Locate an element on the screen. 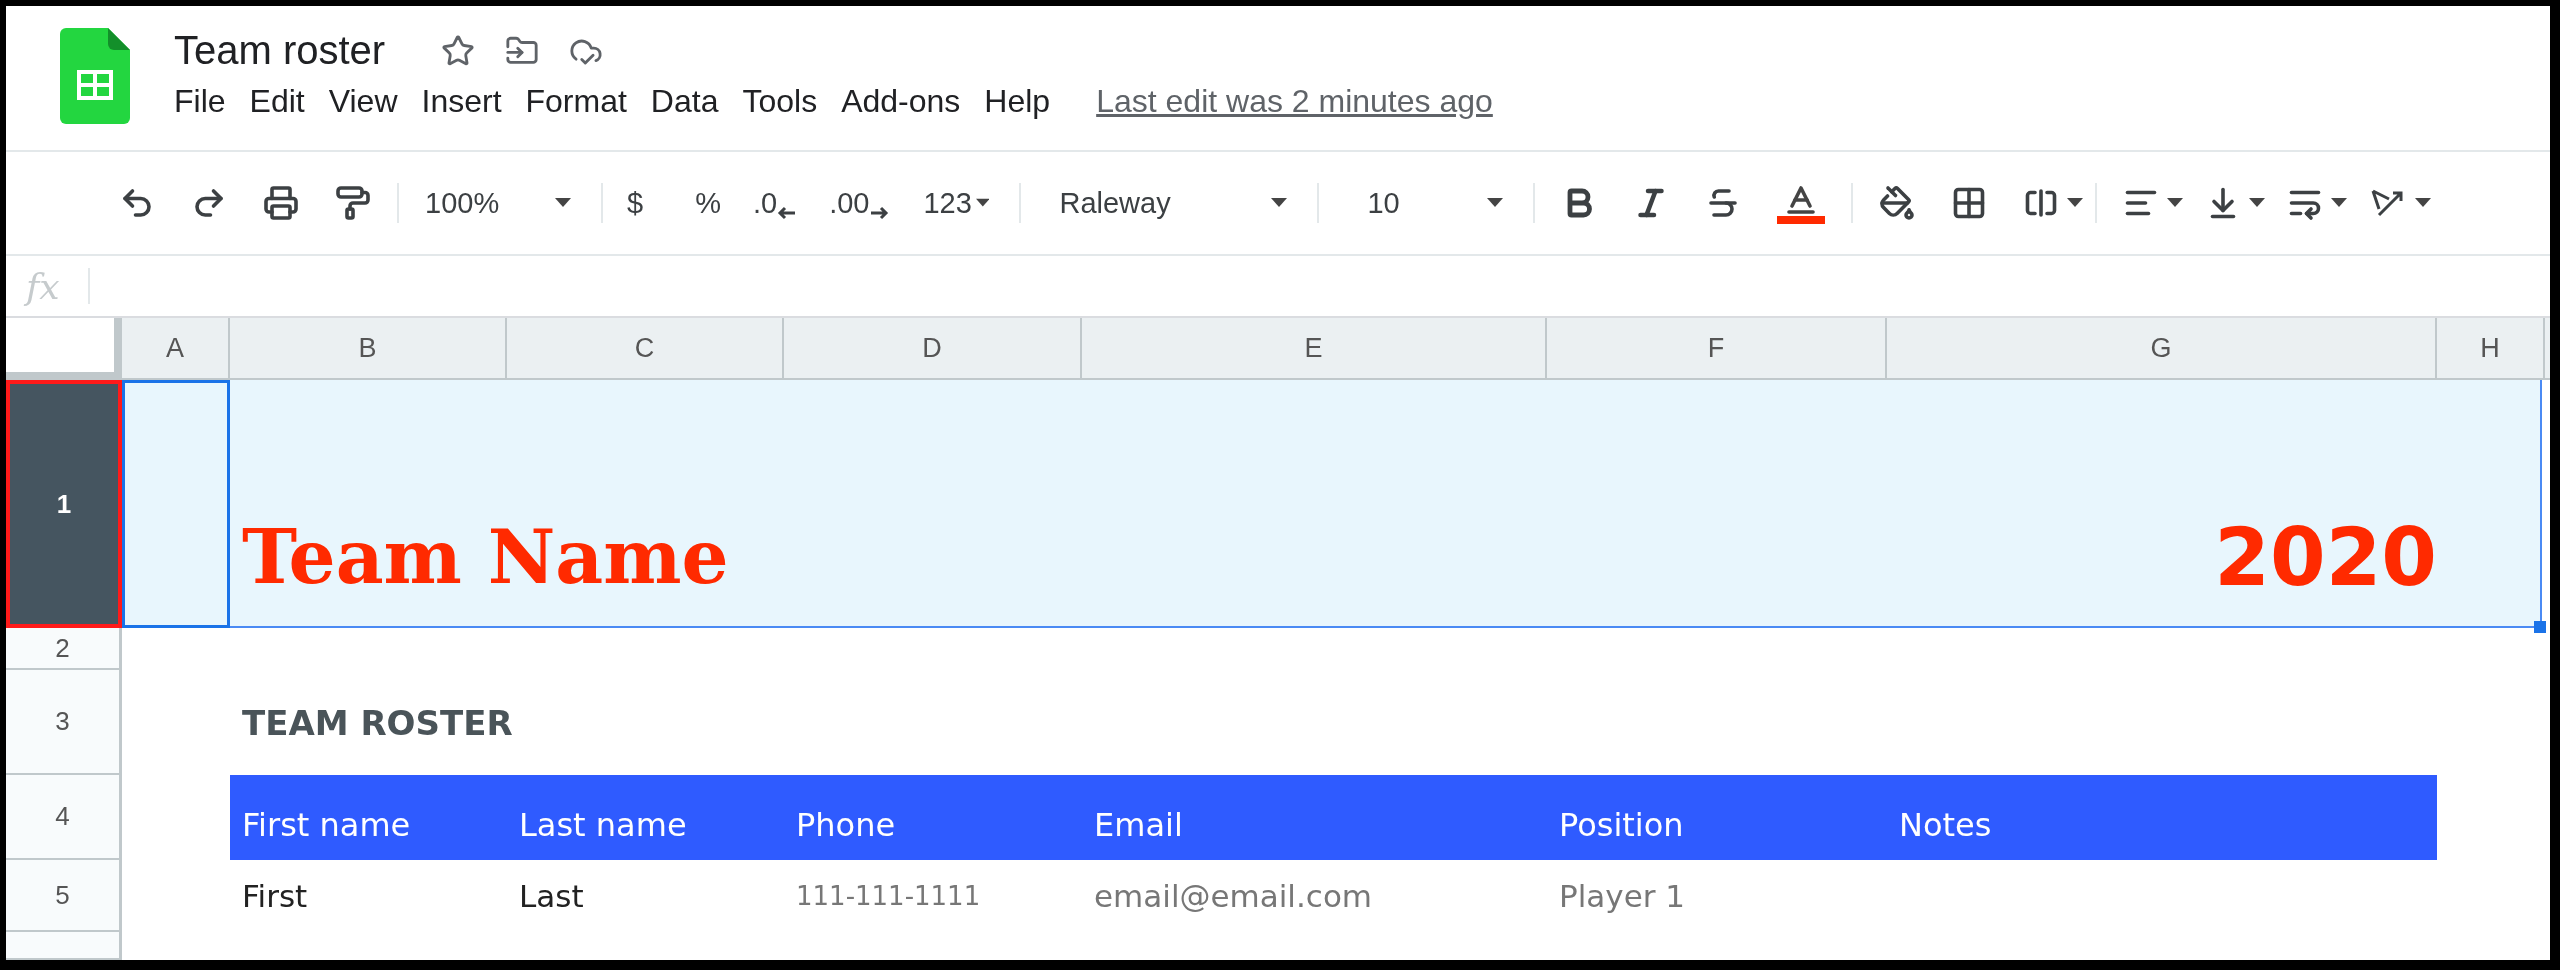 The width and height of the screenshot is (2560, 970). row-header: 1 is located at coordinates (64, 504).